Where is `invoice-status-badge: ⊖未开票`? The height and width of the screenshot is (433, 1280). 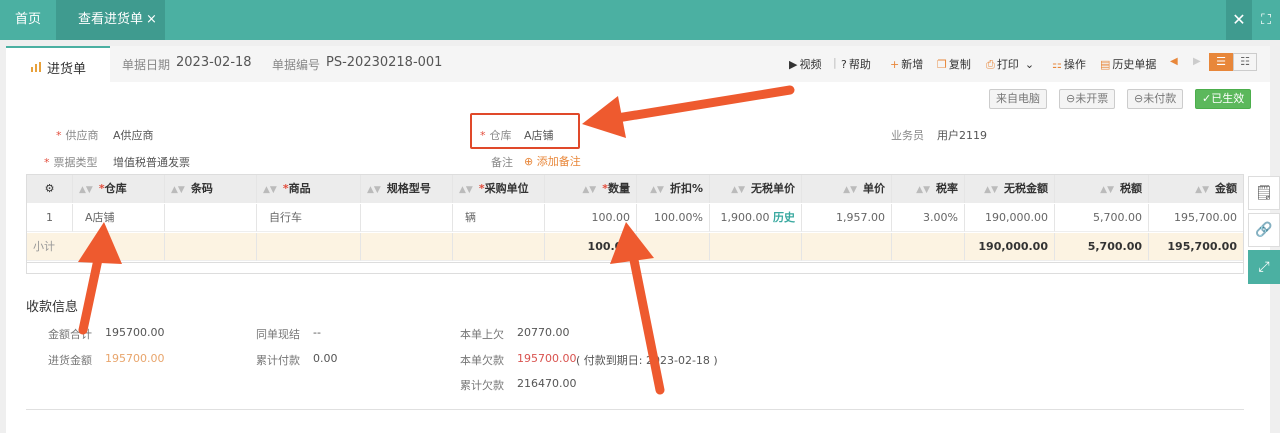 invoice-status-badge: ⊖未开票 is located at coordinates (1087, 99).